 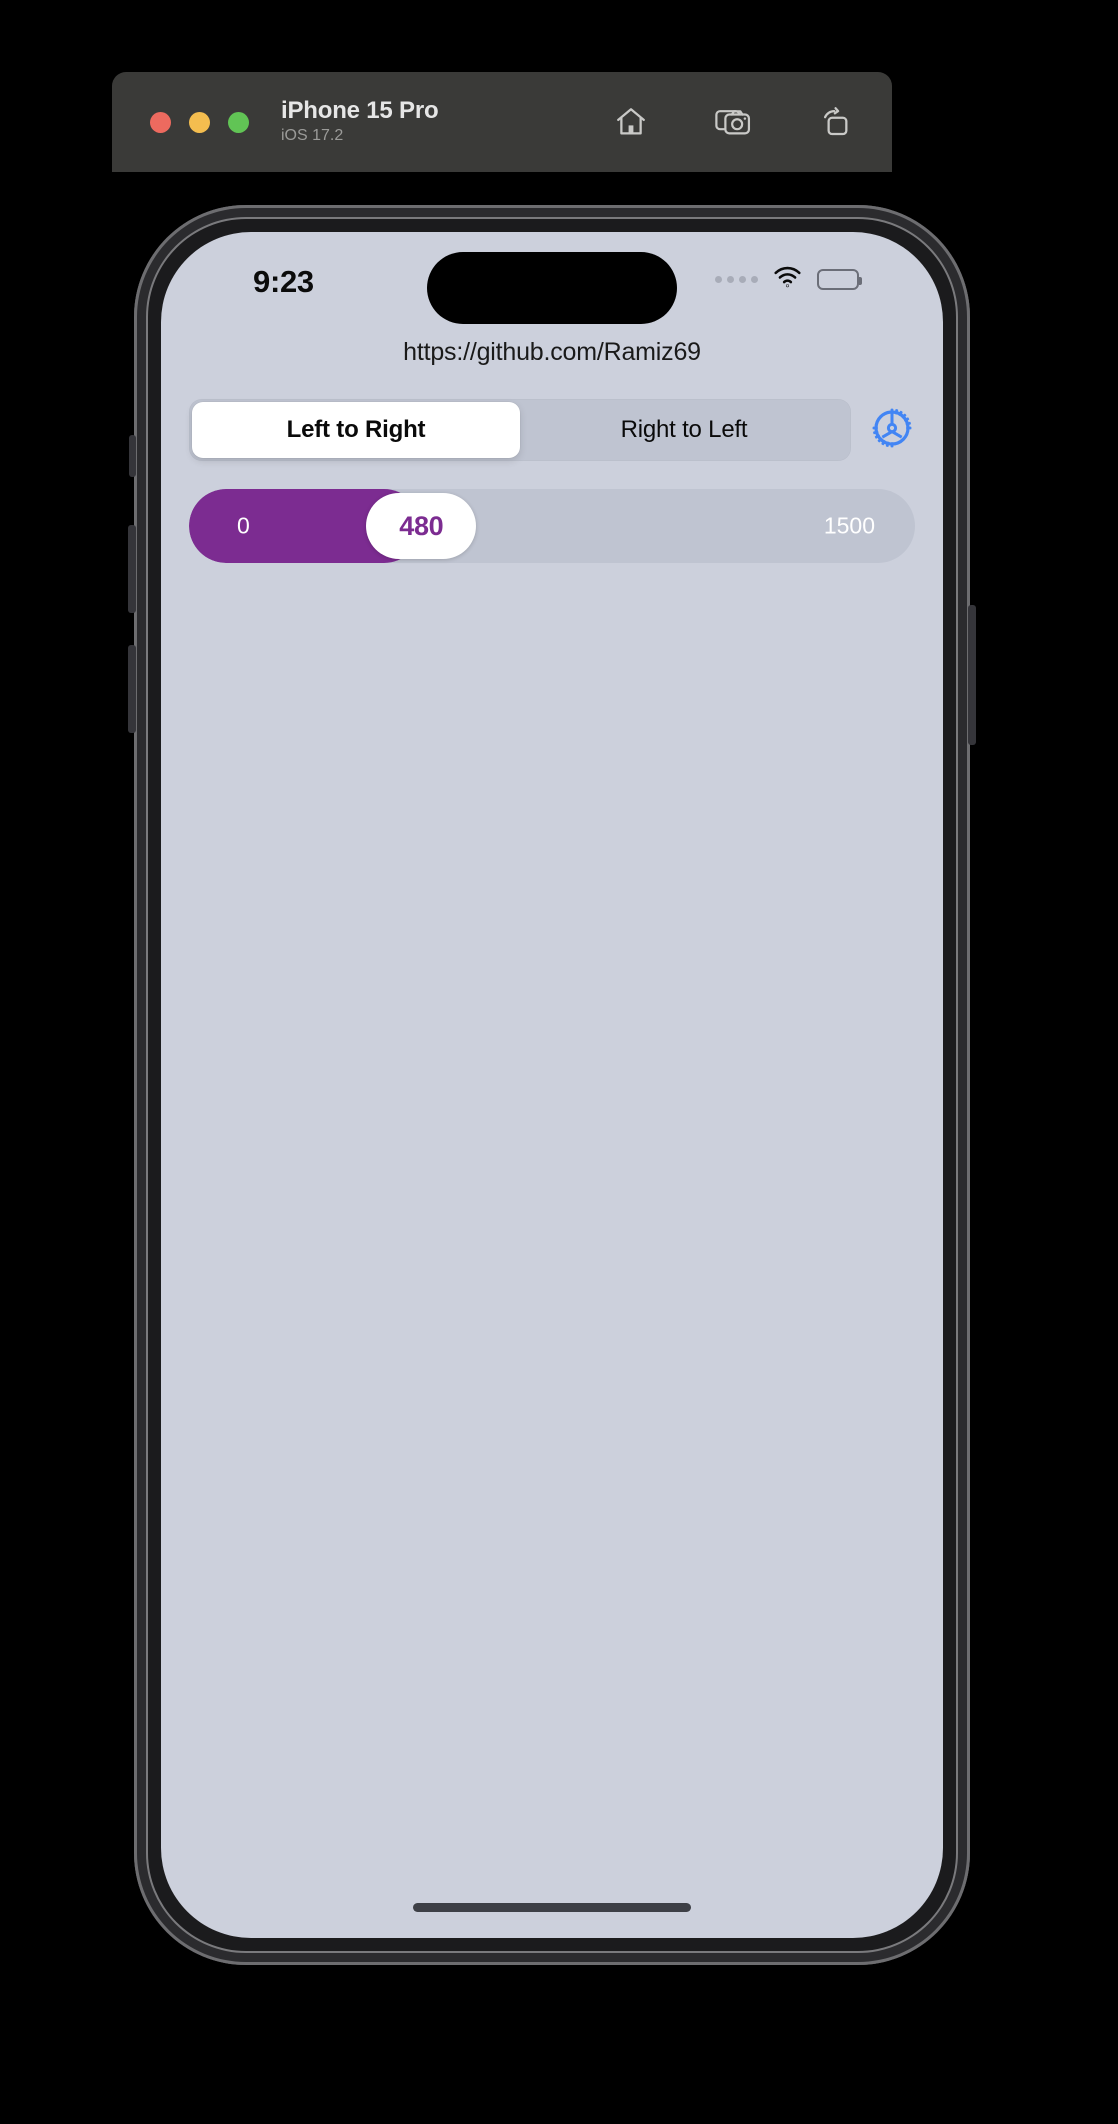 I want to click on wifi-icon, so click(x=787, y=279).